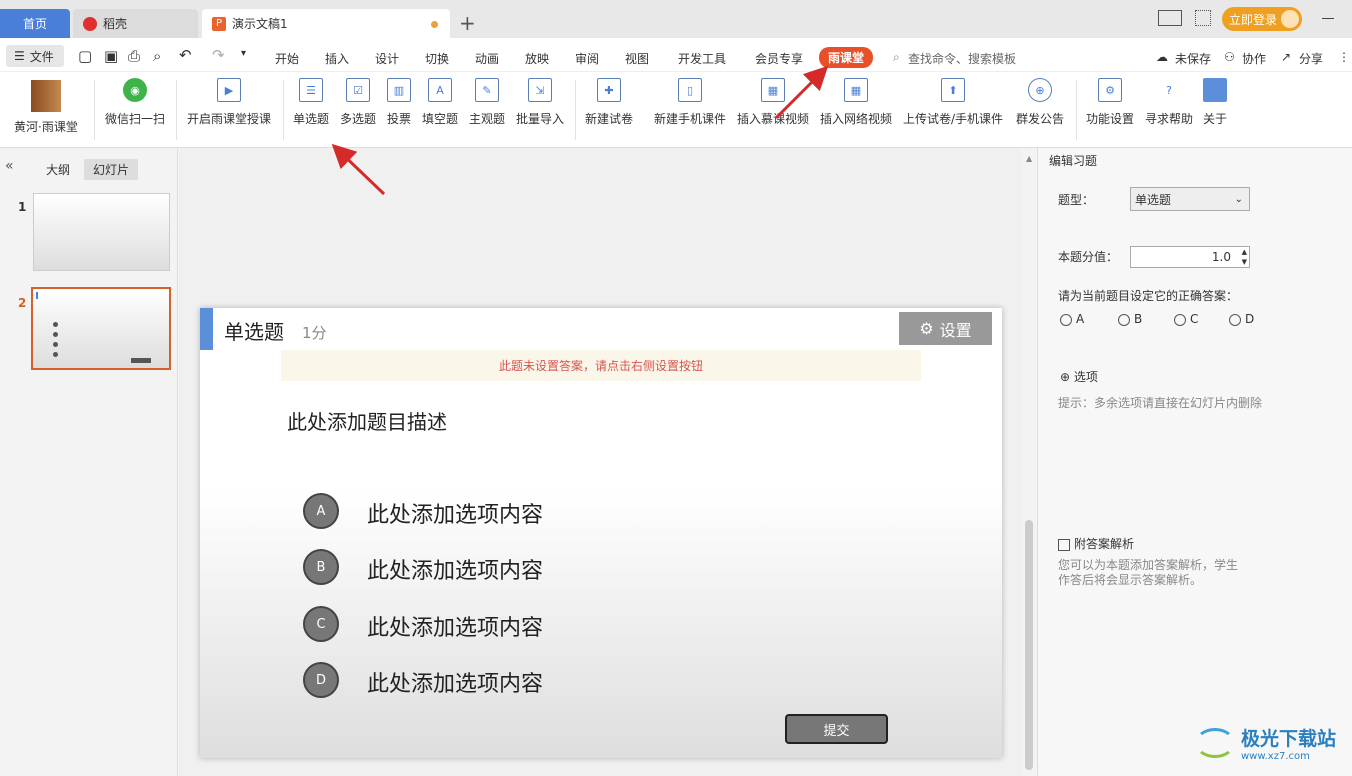 This screenshot has height=776, width=1352. What do you see at coordinates (135, 23) in the screenshot?
I see `tab-daoke: 稻壳` at bounding box center [135, 23].